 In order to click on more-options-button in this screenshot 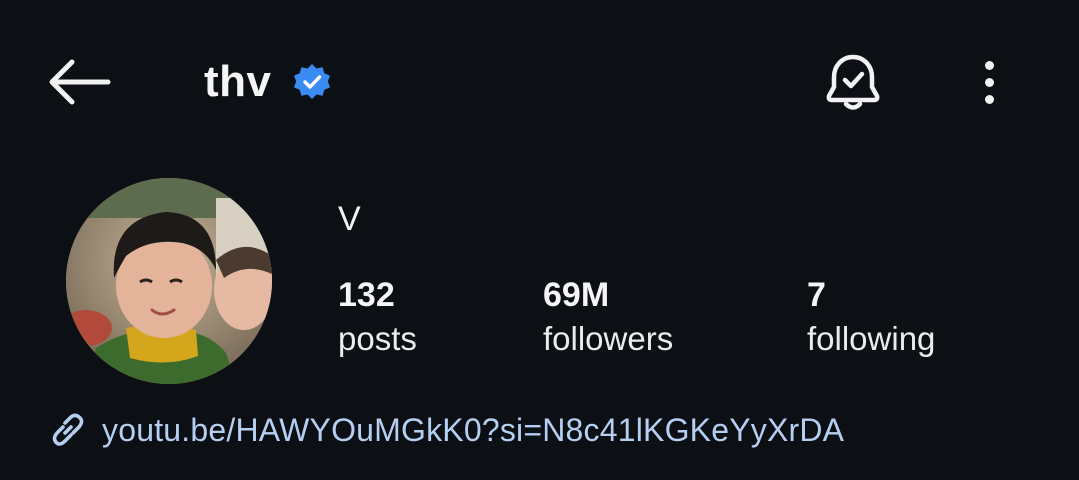, I will do `click(989, 82)`.